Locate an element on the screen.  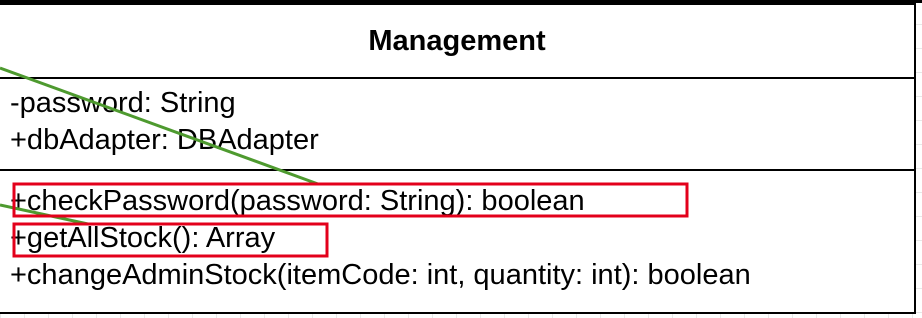
method-get-all-stock: +getAllStock(): Array is located at coordinates (143, 238).